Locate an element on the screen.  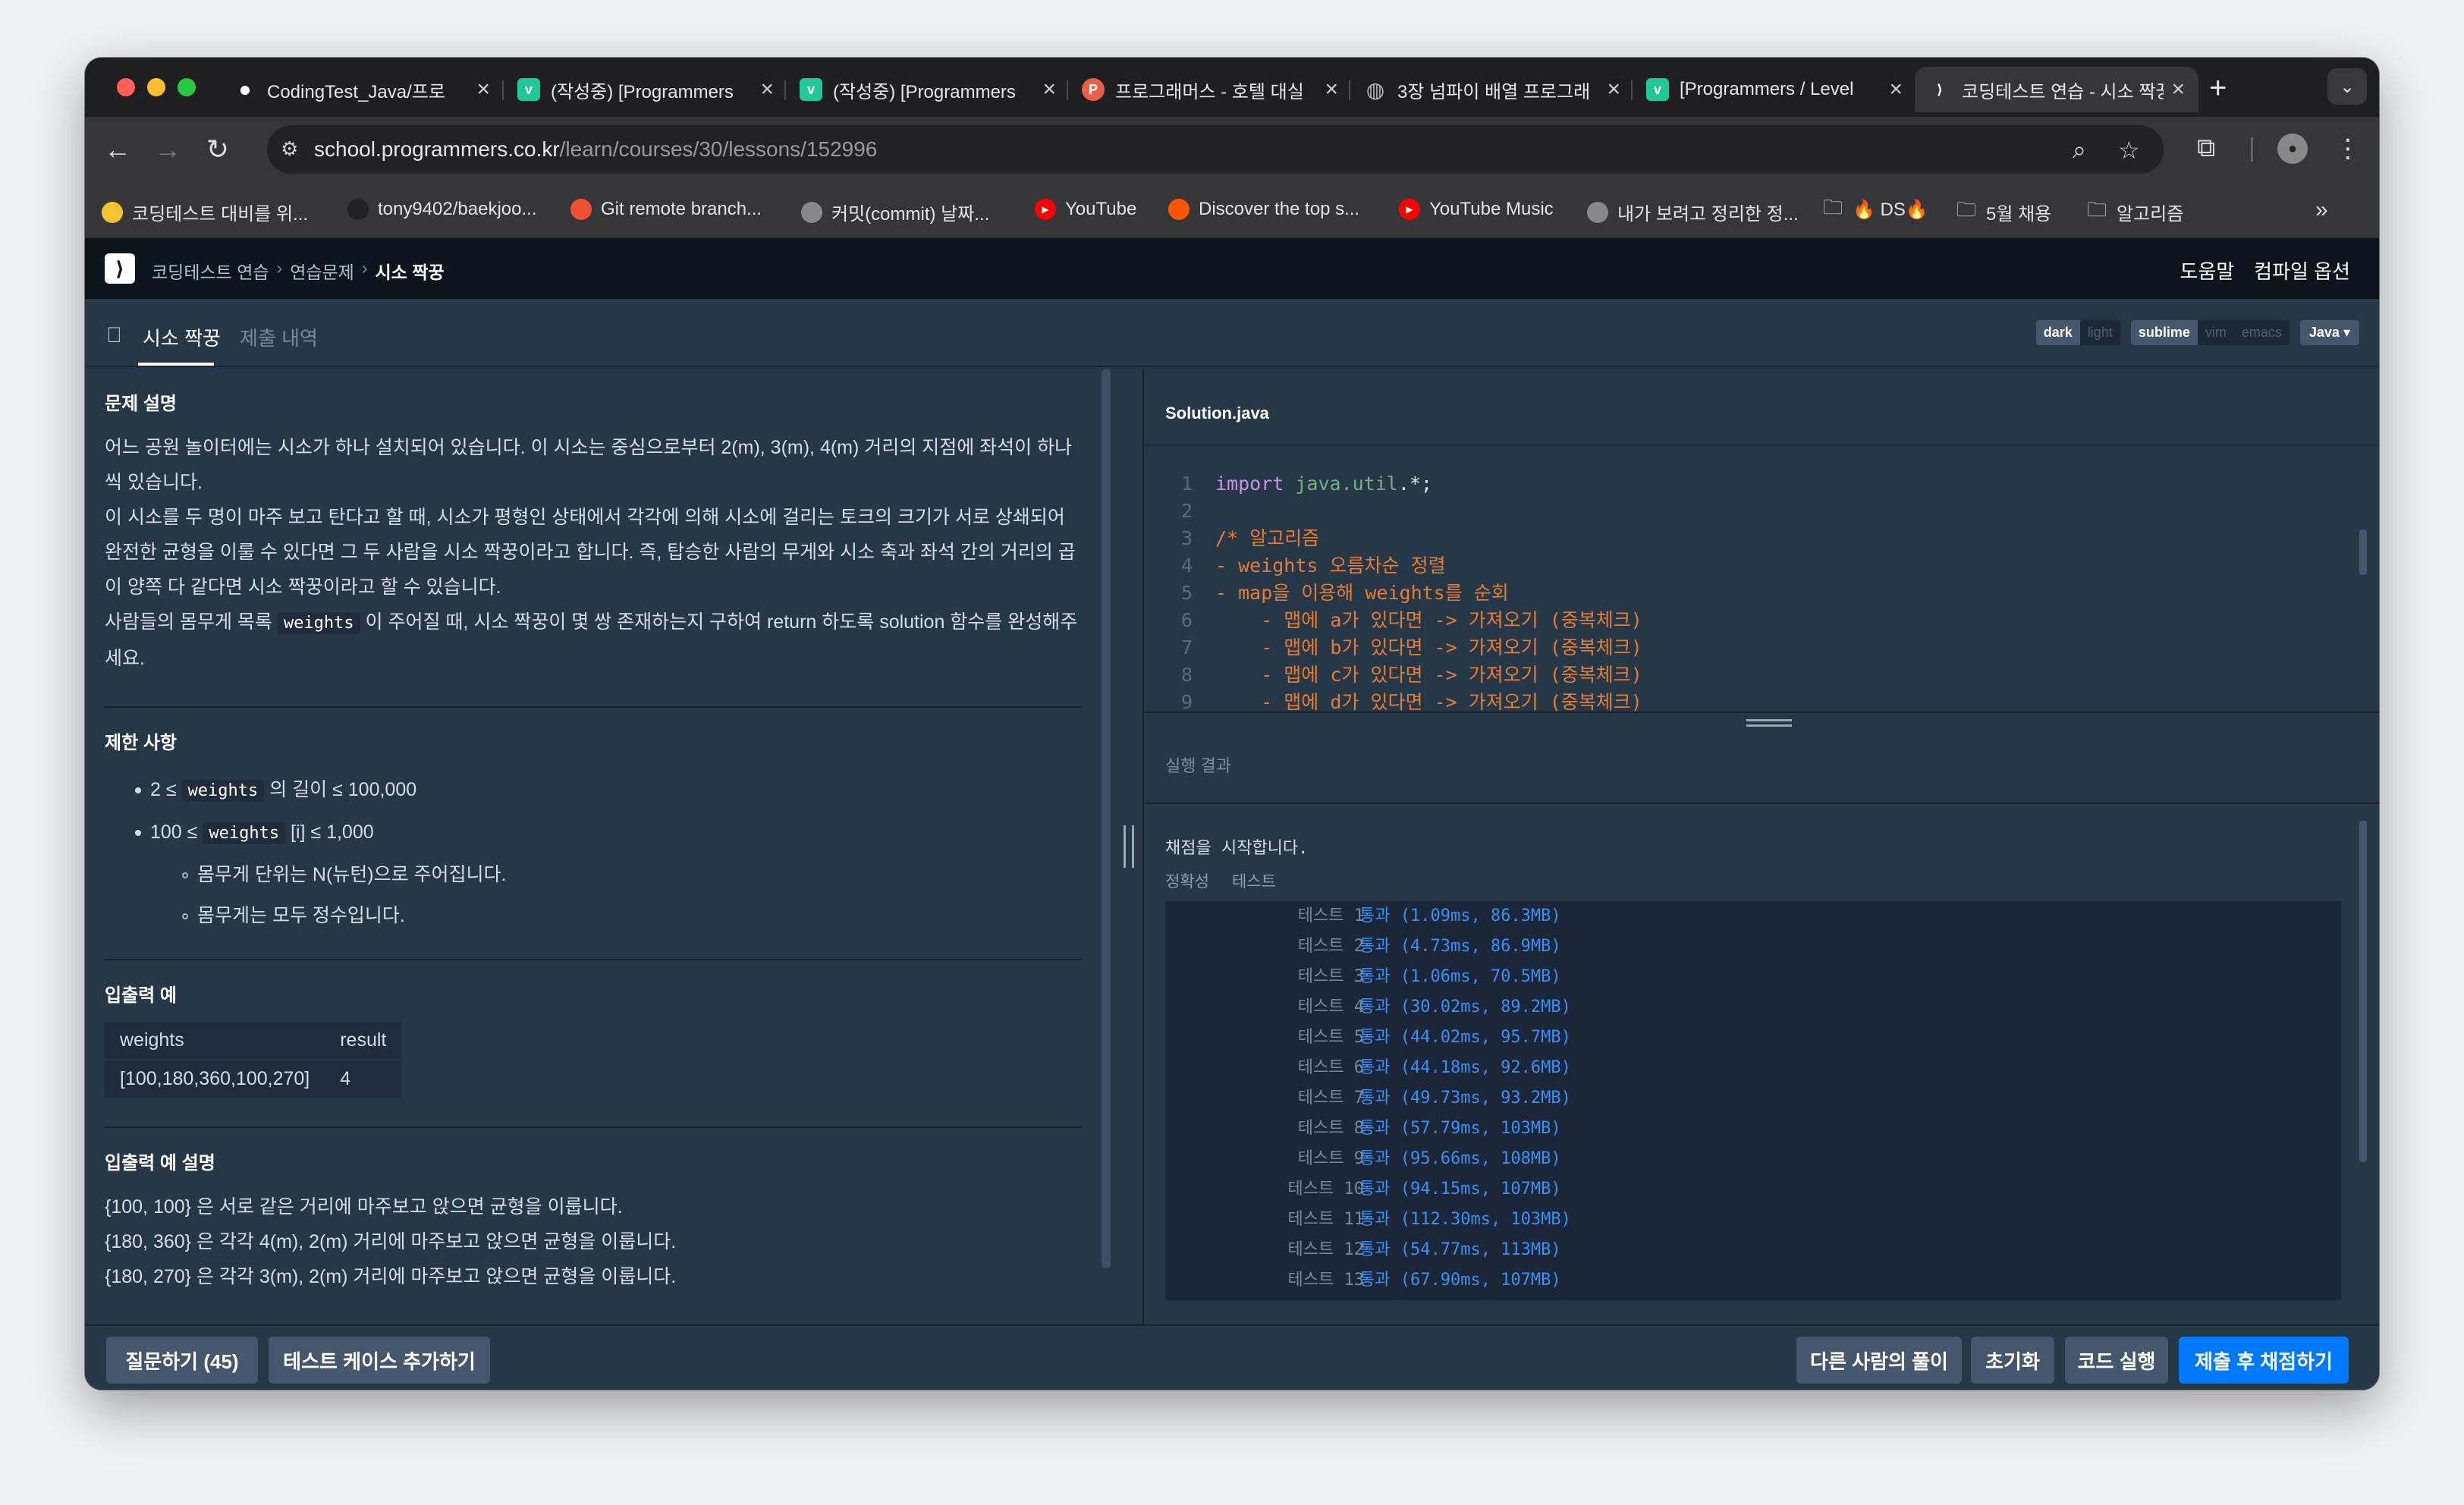
code-line: 3 /* 알고리즘 is located at coordinates (1232, 538).